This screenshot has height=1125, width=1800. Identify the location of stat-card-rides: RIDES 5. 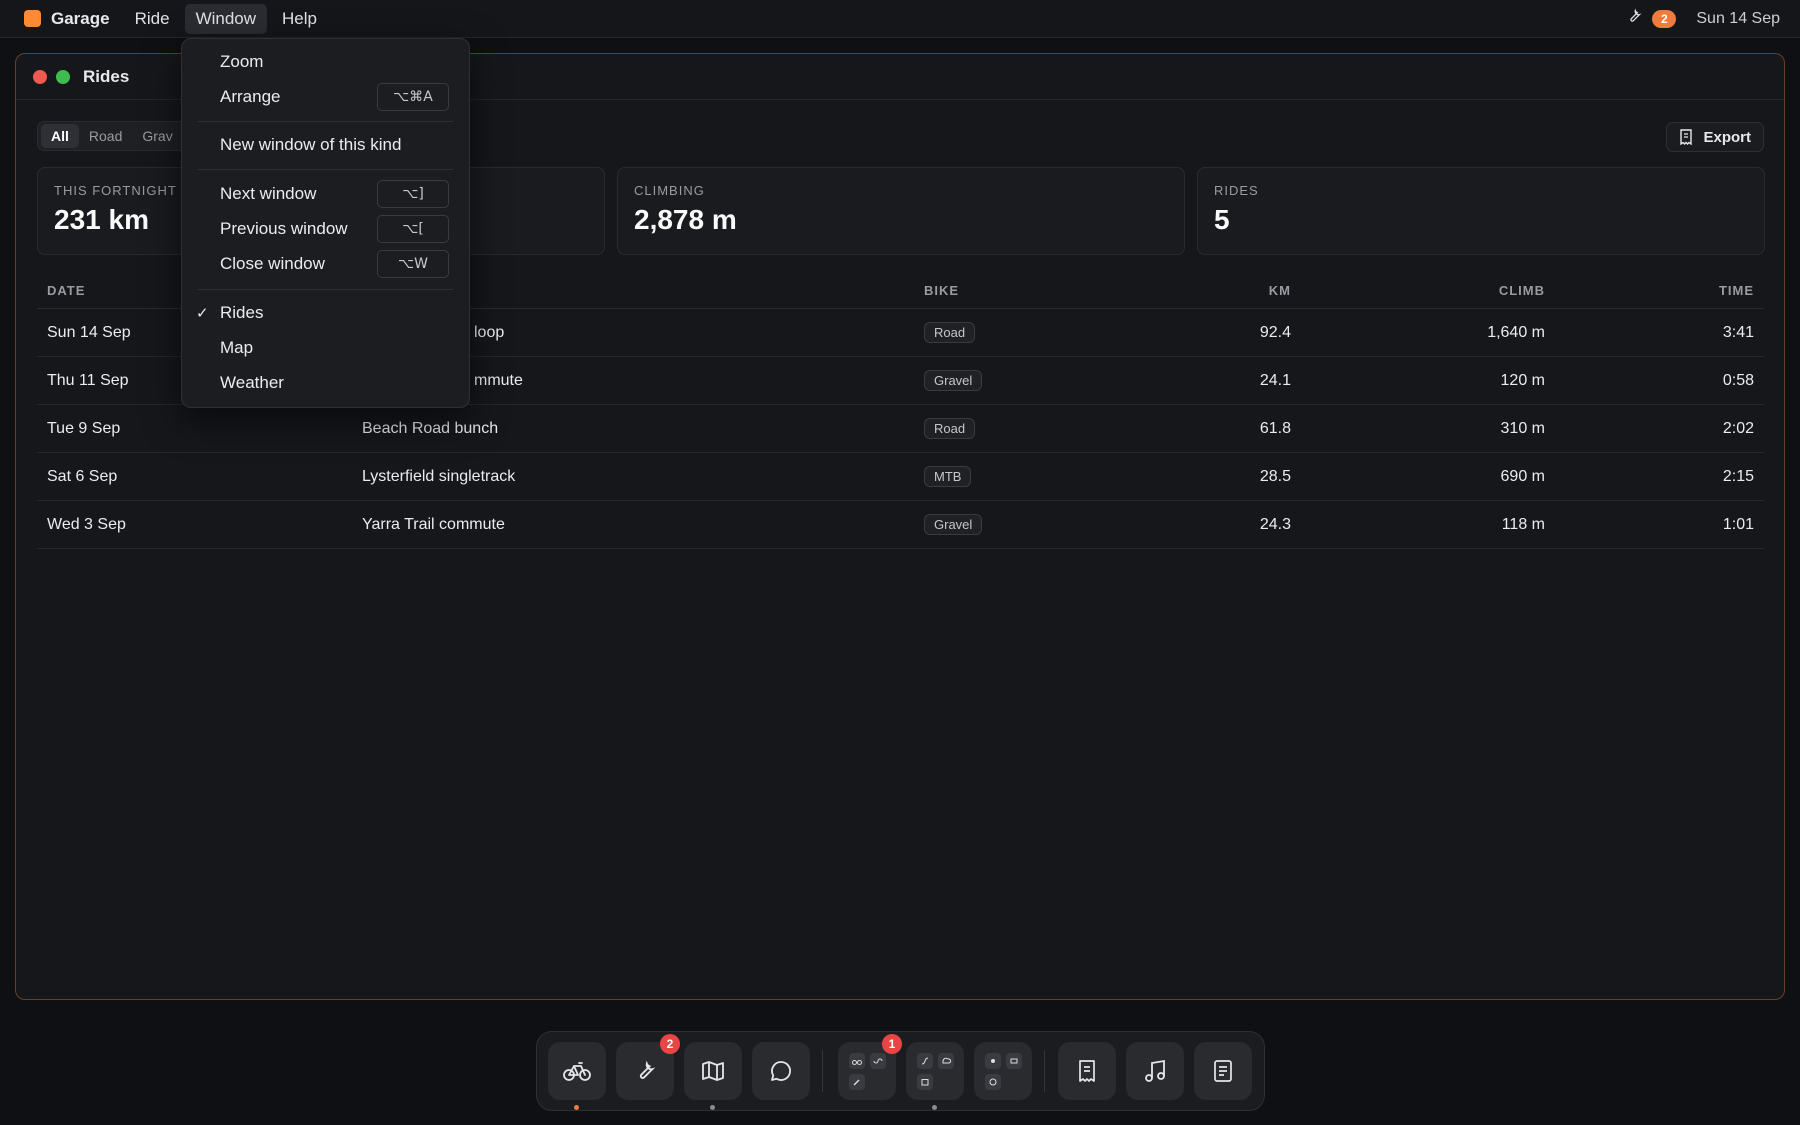
(1481, 211).